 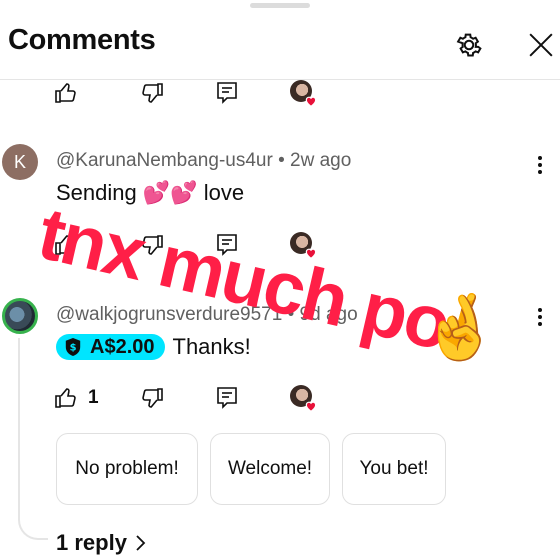 I want to click on comment-meta: @KarunaNembang-us4ur • 2w ago, so click(x=203, y=161).